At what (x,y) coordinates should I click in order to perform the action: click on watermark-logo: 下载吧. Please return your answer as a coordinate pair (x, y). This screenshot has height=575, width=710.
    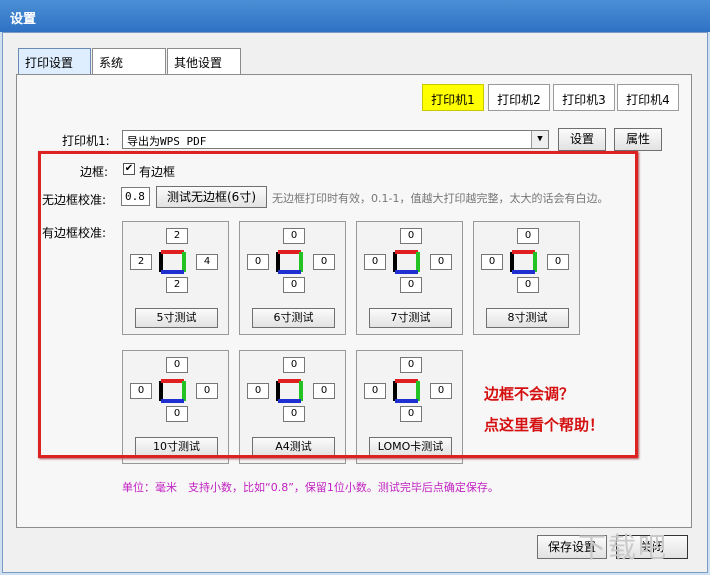
    Looking at the image, I should click on (623, 547).